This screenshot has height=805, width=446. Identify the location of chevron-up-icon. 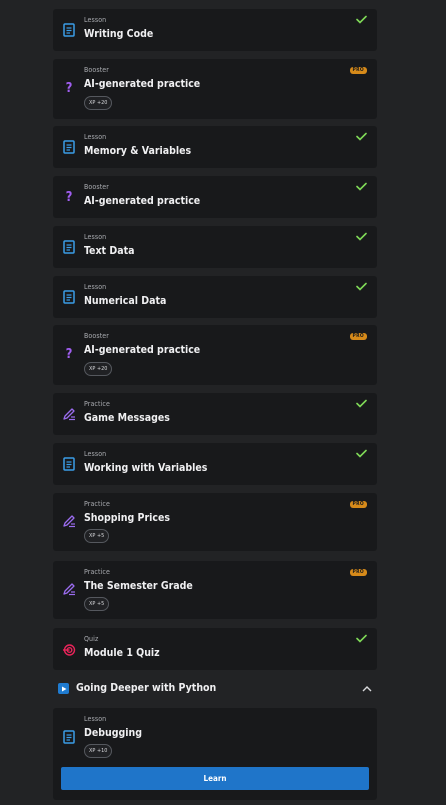
(367, 688).